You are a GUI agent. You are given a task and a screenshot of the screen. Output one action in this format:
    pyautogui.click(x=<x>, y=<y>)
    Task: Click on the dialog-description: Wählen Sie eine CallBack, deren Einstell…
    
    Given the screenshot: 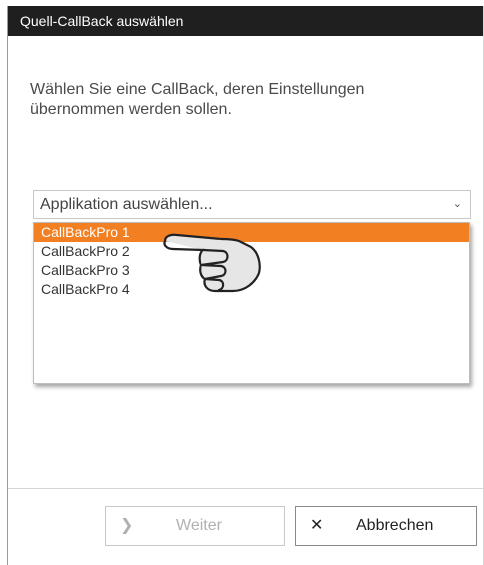 What is the action you would take?
    pyautogui.click(x=197, y=99)
    